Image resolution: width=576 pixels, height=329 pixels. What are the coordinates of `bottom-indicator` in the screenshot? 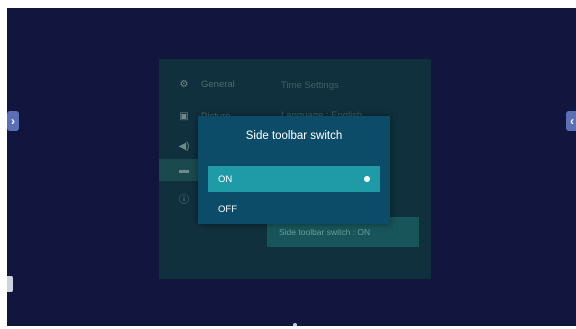 It's located at (295, 324).